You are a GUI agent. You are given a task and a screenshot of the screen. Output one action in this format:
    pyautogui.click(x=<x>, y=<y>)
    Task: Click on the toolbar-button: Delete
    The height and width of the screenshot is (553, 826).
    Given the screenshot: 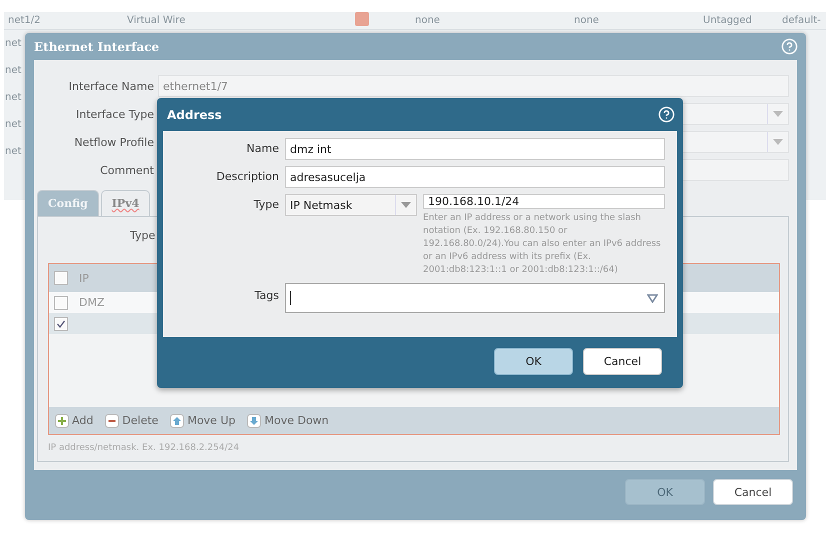 What is the action you would take?
    pyautogui.click(x=131, y=421)
    